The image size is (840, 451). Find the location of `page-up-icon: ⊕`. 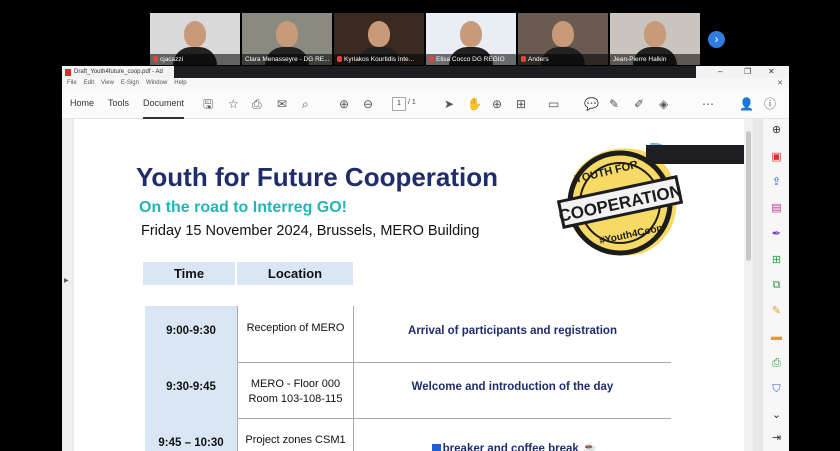

page-up-icon: ⊕ is located at coordinates (344, 104).